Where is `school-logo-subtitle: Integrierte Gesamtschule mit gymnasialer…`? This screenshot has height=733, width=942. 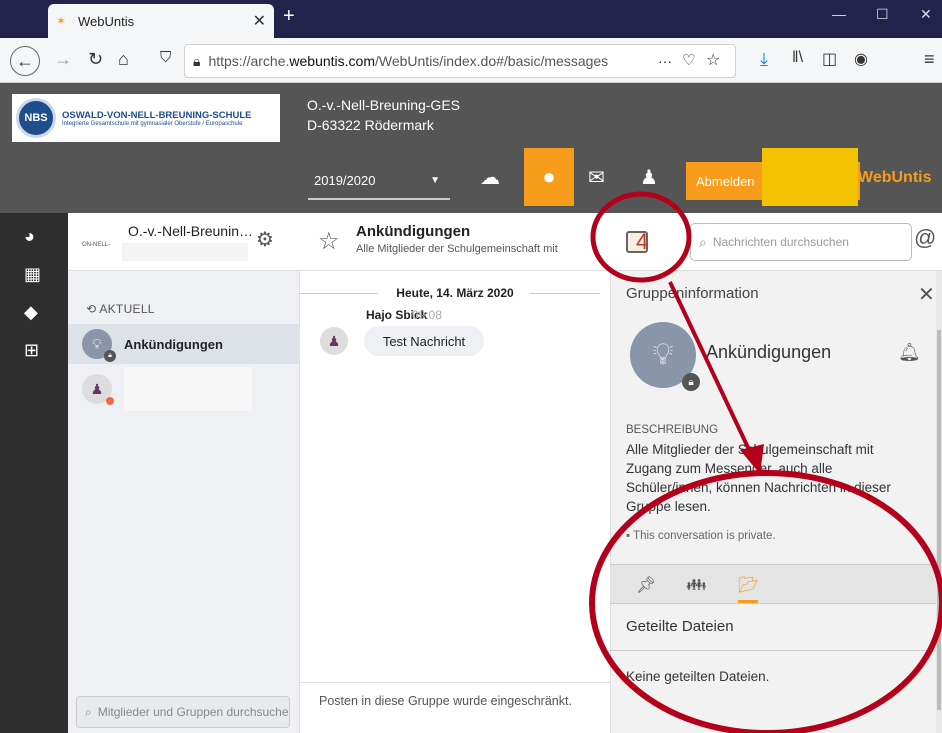 school-logo-subtitle: Integrierte Gesamtschule mit gymnasialer… is located at coordinates (152, 123).